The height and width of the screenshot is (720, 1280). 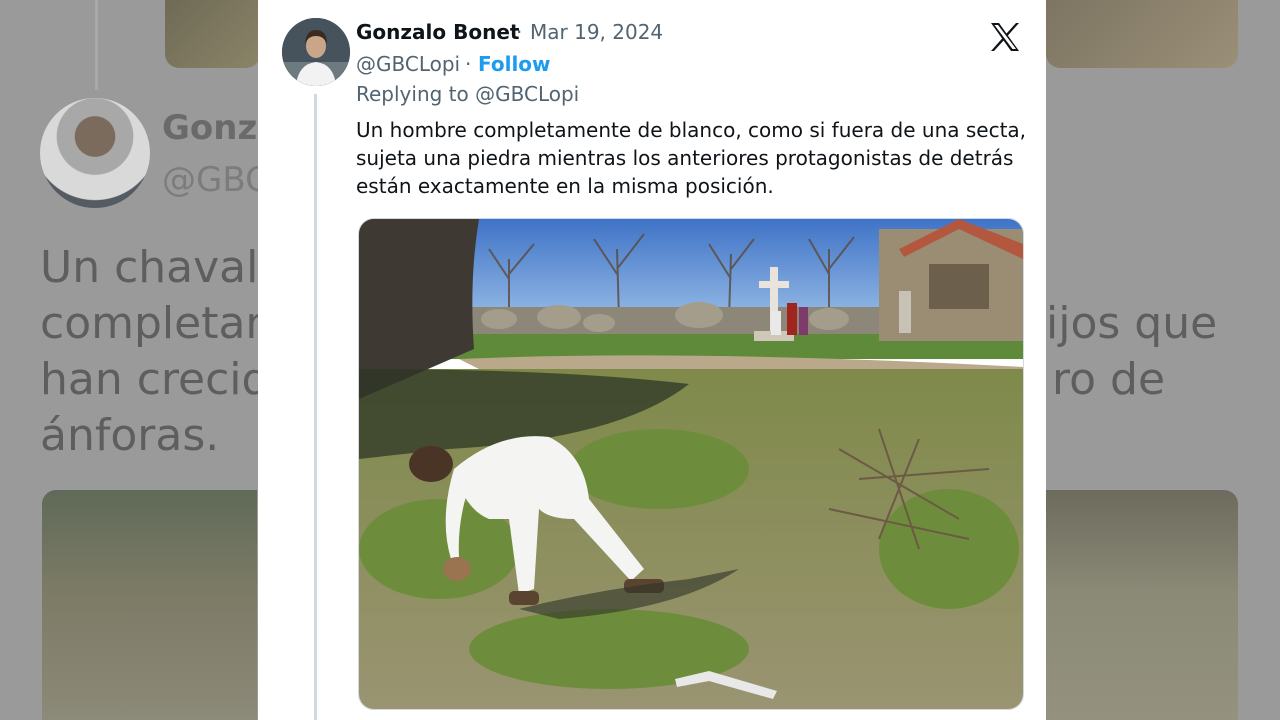 I want to click on background-thread-line, so click(x=96, y=45).